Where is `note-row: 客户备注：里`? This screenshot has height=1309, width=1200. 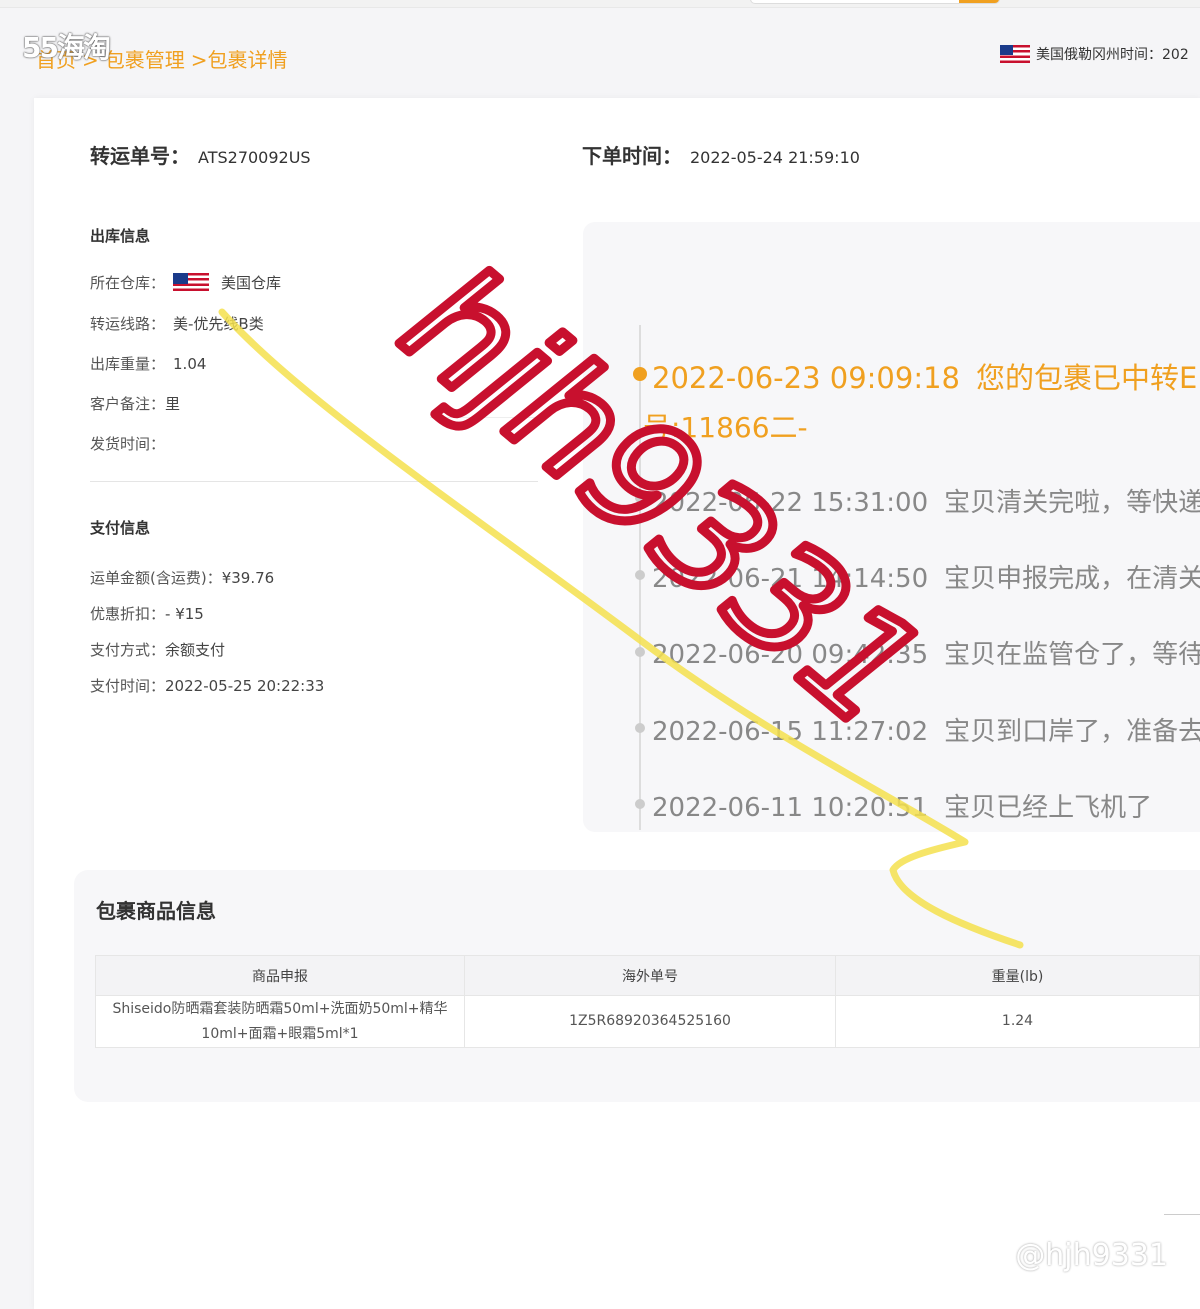 note-row: 客户备注：里 is located at coordinates (135, 403).